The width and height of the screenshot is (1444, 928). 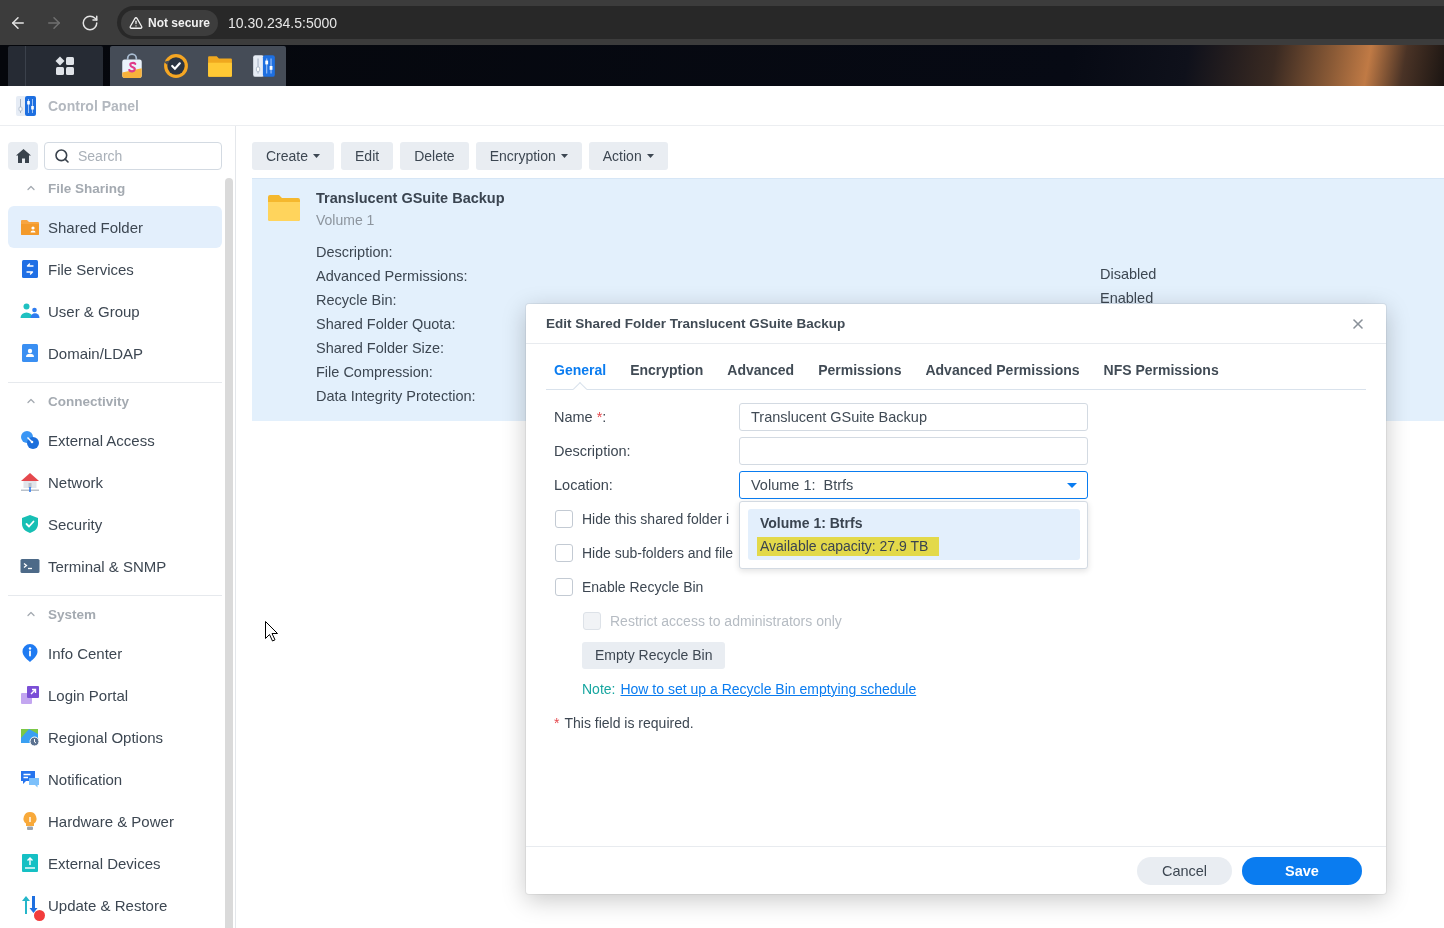 What do you see at coordinates (657, 553) in the screenshot?
I see `checkbox-label: Hide sub-folders and file` at bounding box center [657, 553].